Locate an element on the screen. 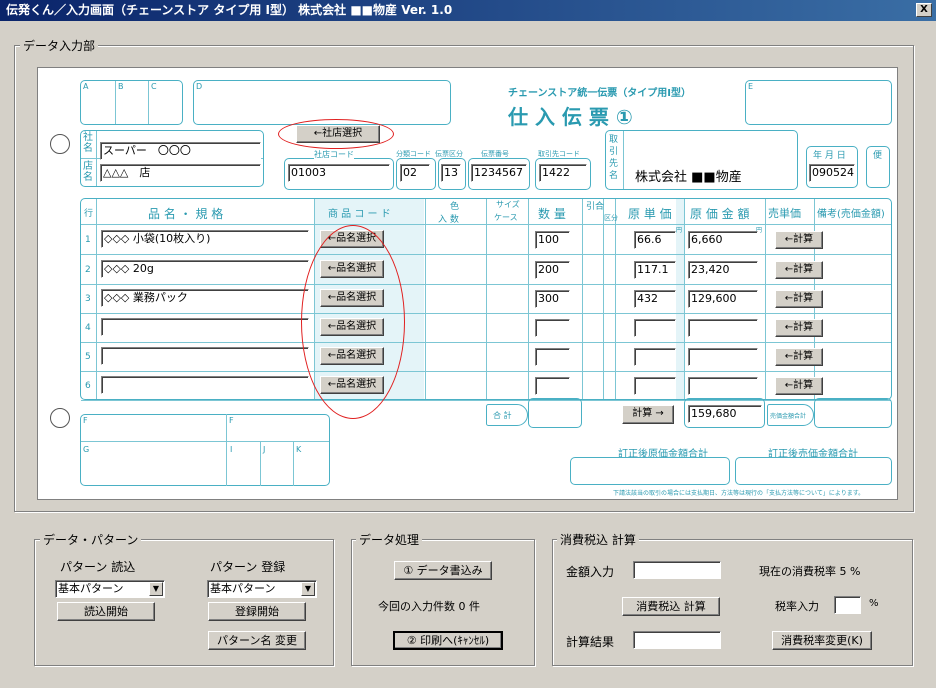 Image resolution: width=936 pixels, height=688 pixels. item-name-field: ◇◇◇ 小袋(10枚入り) is located at coordinates (205, 239).